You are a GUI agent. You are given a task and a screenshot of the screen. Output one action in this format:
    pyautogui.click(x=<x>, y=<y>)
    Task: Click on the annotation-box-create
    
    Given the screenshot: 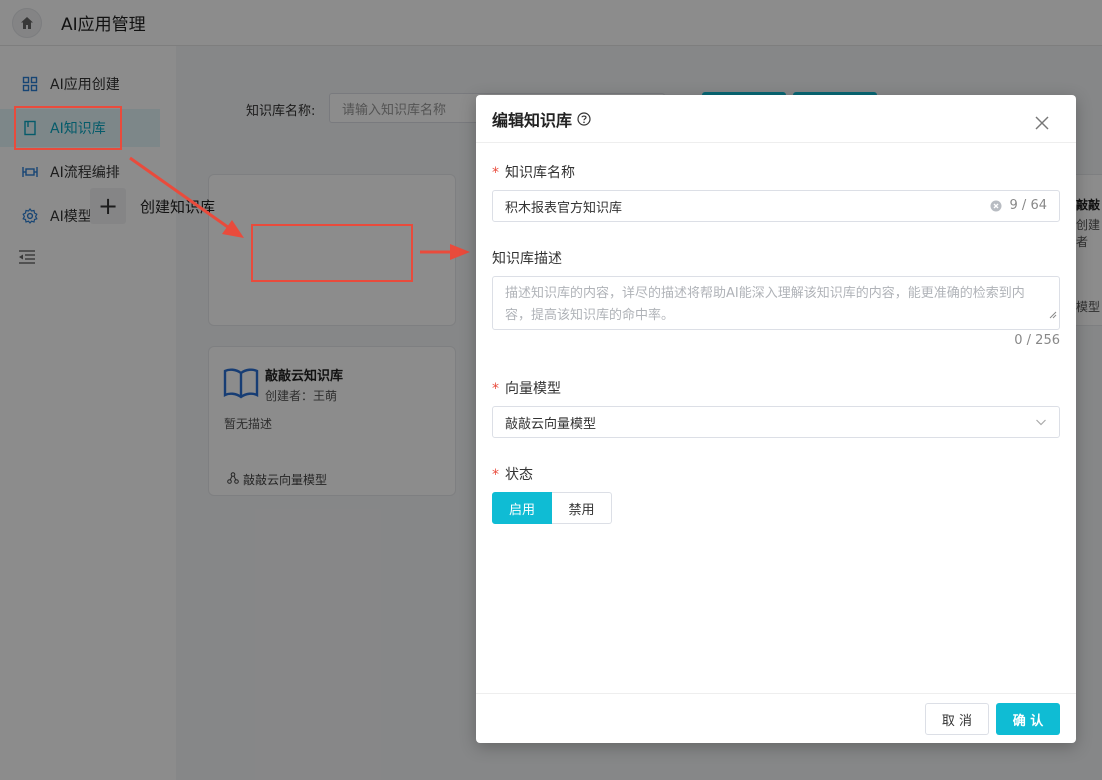 What is the action you would take?
    pyautogui.click(x=332, y=253)
    